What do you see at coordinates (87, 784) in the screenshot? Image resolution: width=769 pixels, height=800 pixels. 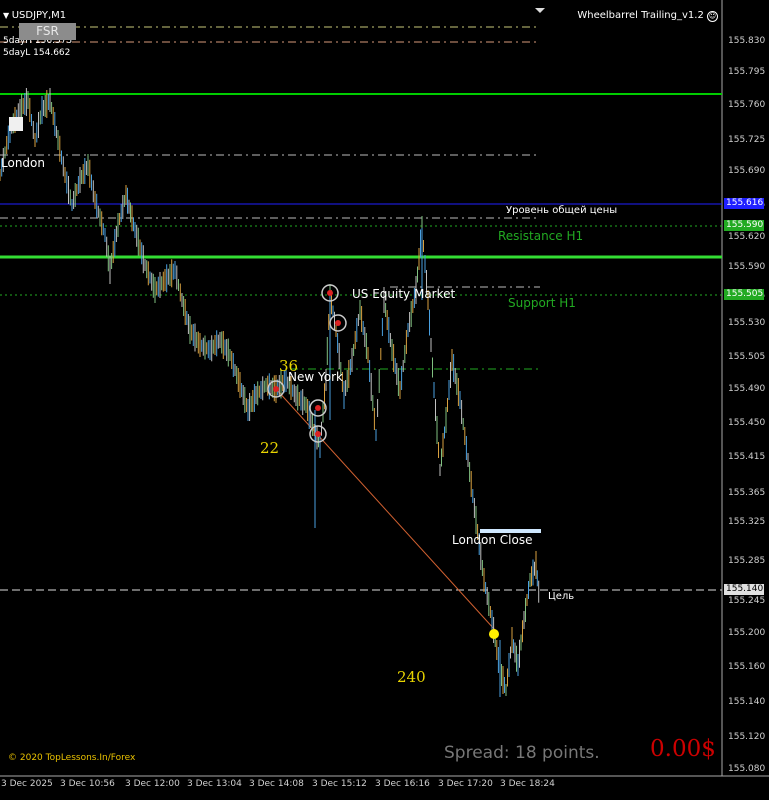 I see `time-axis-label: 3 Dec 10:56` at bounding box center [87, 784].